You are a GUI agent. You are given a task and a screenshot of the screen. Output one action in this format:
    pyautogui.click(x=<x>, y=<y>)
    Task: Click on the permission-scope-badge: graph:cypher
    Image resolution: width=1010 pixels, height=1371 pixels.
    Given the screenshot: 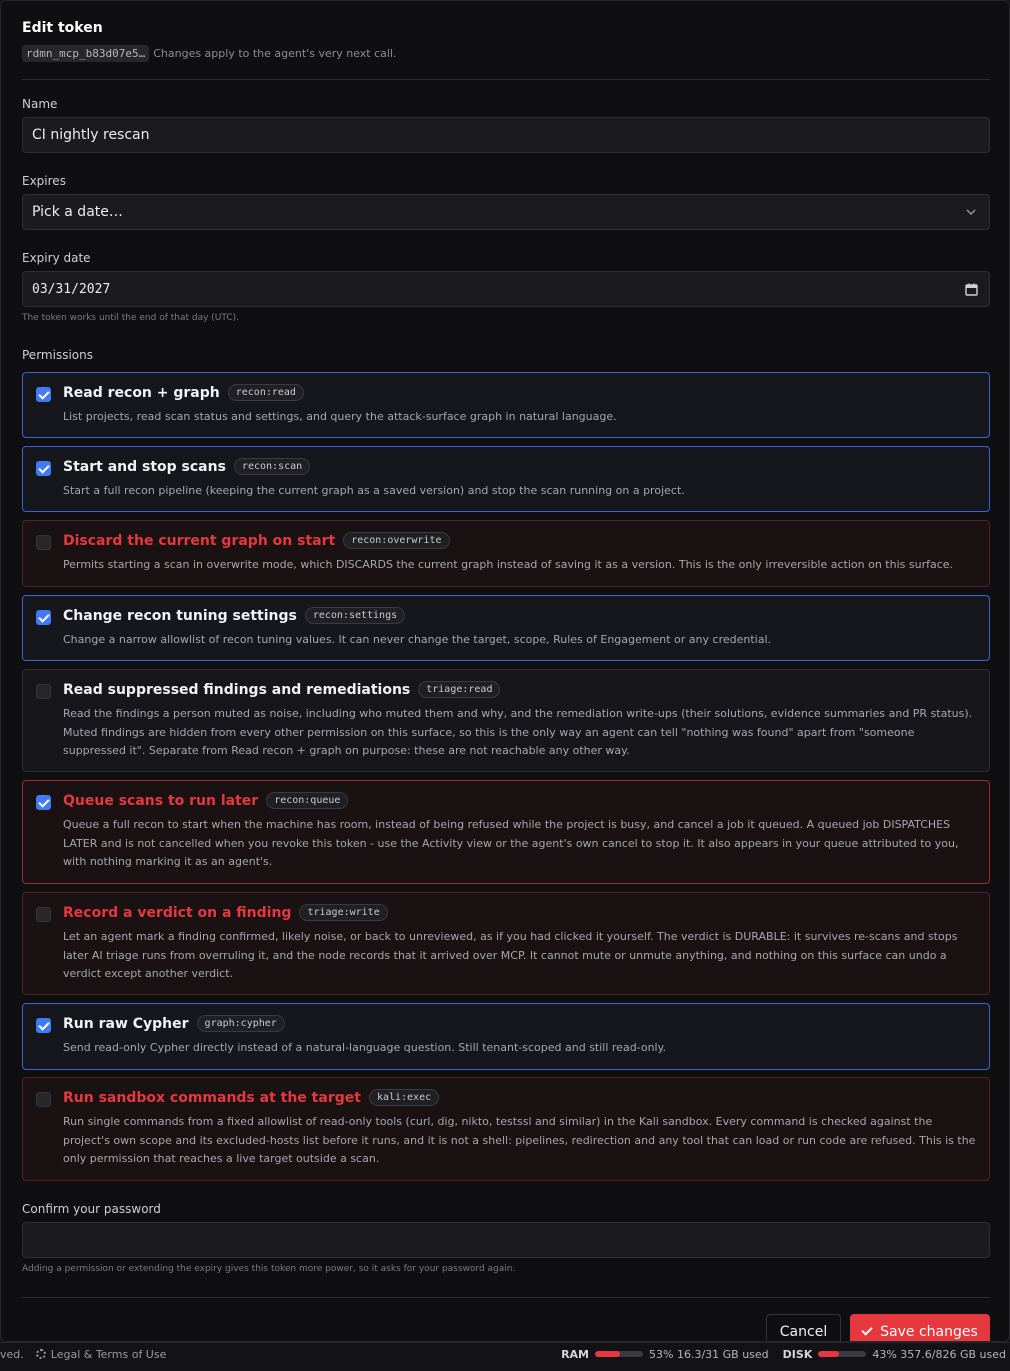 What is the action you would take?
    pyautogui.click(x=240, y=1023)
    